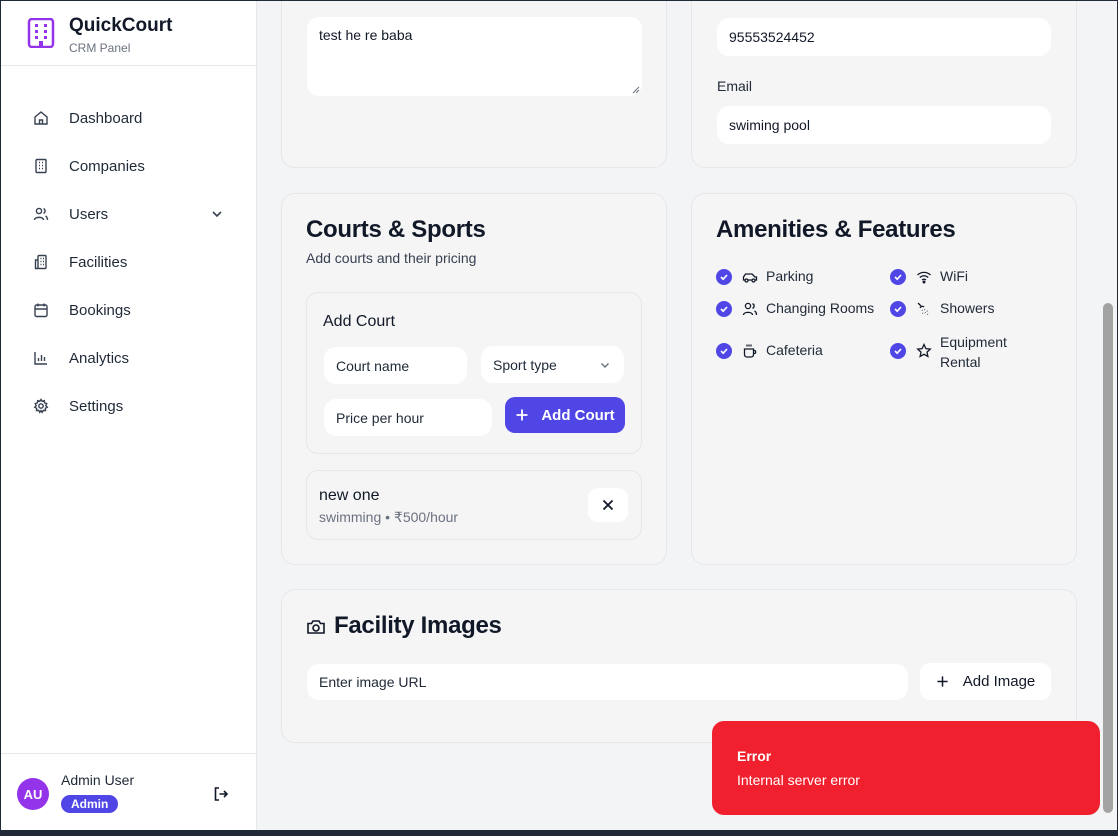 The image size is (1118, 836). Describe the element at coordinates (636, 90) in the screenshot. I see `resize-handle-icon` at that location.